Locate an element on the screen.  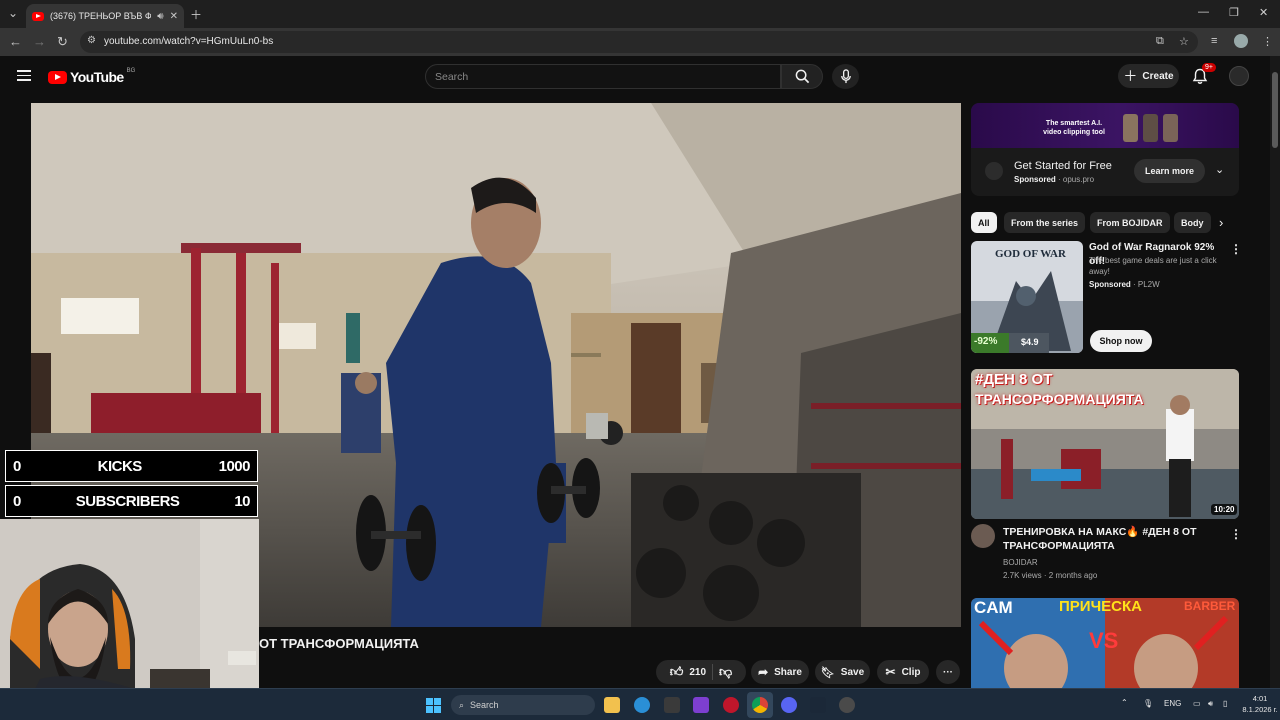
obs-icon is located at coordinates (847, 705).